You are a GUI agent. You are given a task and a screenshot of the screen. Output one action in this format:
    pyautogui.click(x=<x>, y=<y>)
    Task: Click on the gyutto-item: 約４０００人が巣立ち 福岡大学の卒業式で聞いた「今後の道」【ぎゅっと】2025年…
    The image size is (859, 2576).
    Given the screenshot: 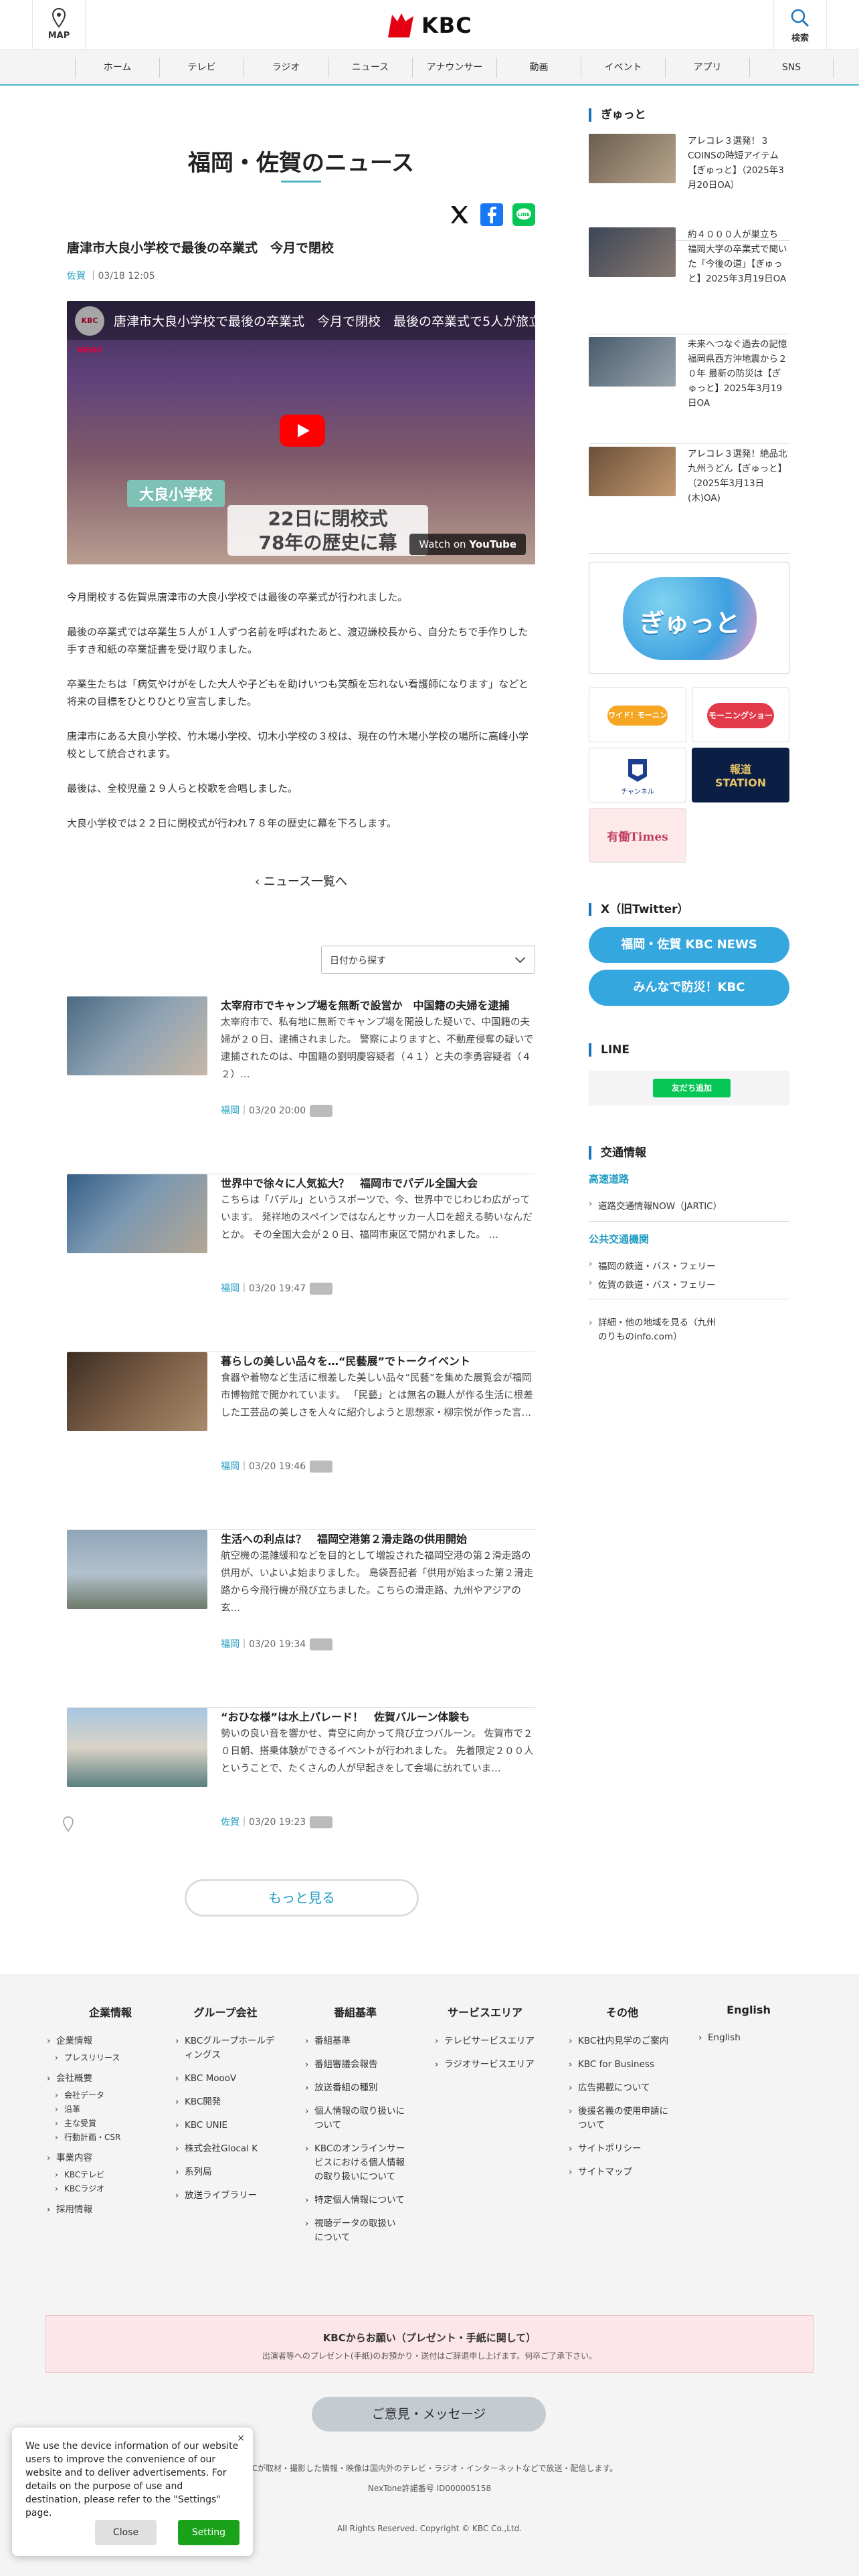 What is the action you would take?
    pyautogui.click(x=689, y=280)
    